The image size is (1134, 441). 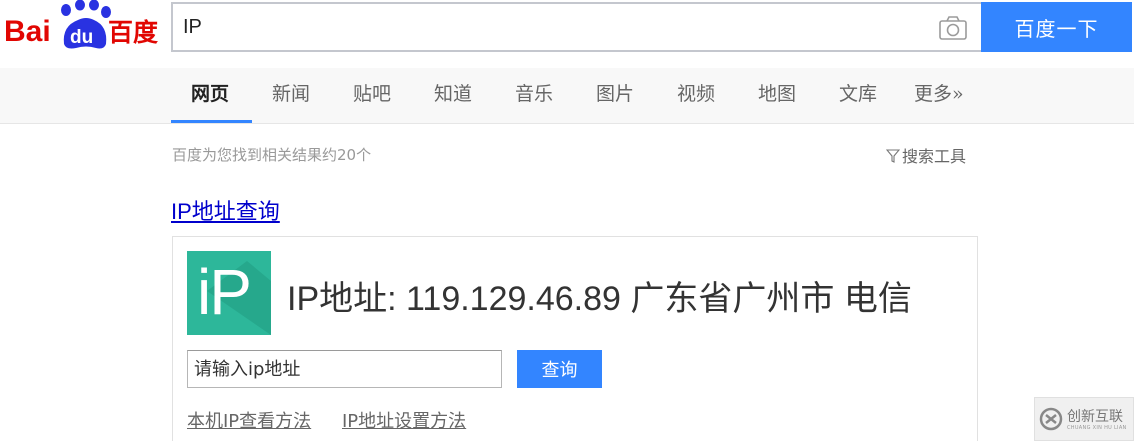 I want to click on result-title-link: IP地址查询, so click(x=225, y=210).